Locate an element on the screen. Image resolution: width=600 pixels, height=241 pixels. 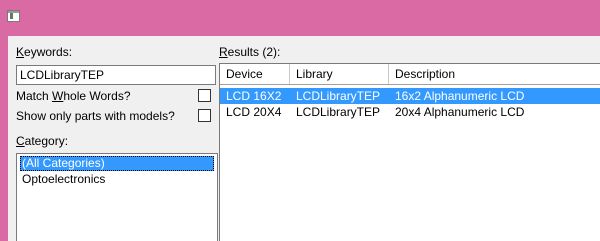
models-only-checkbox is located at coordinates (204, 115).